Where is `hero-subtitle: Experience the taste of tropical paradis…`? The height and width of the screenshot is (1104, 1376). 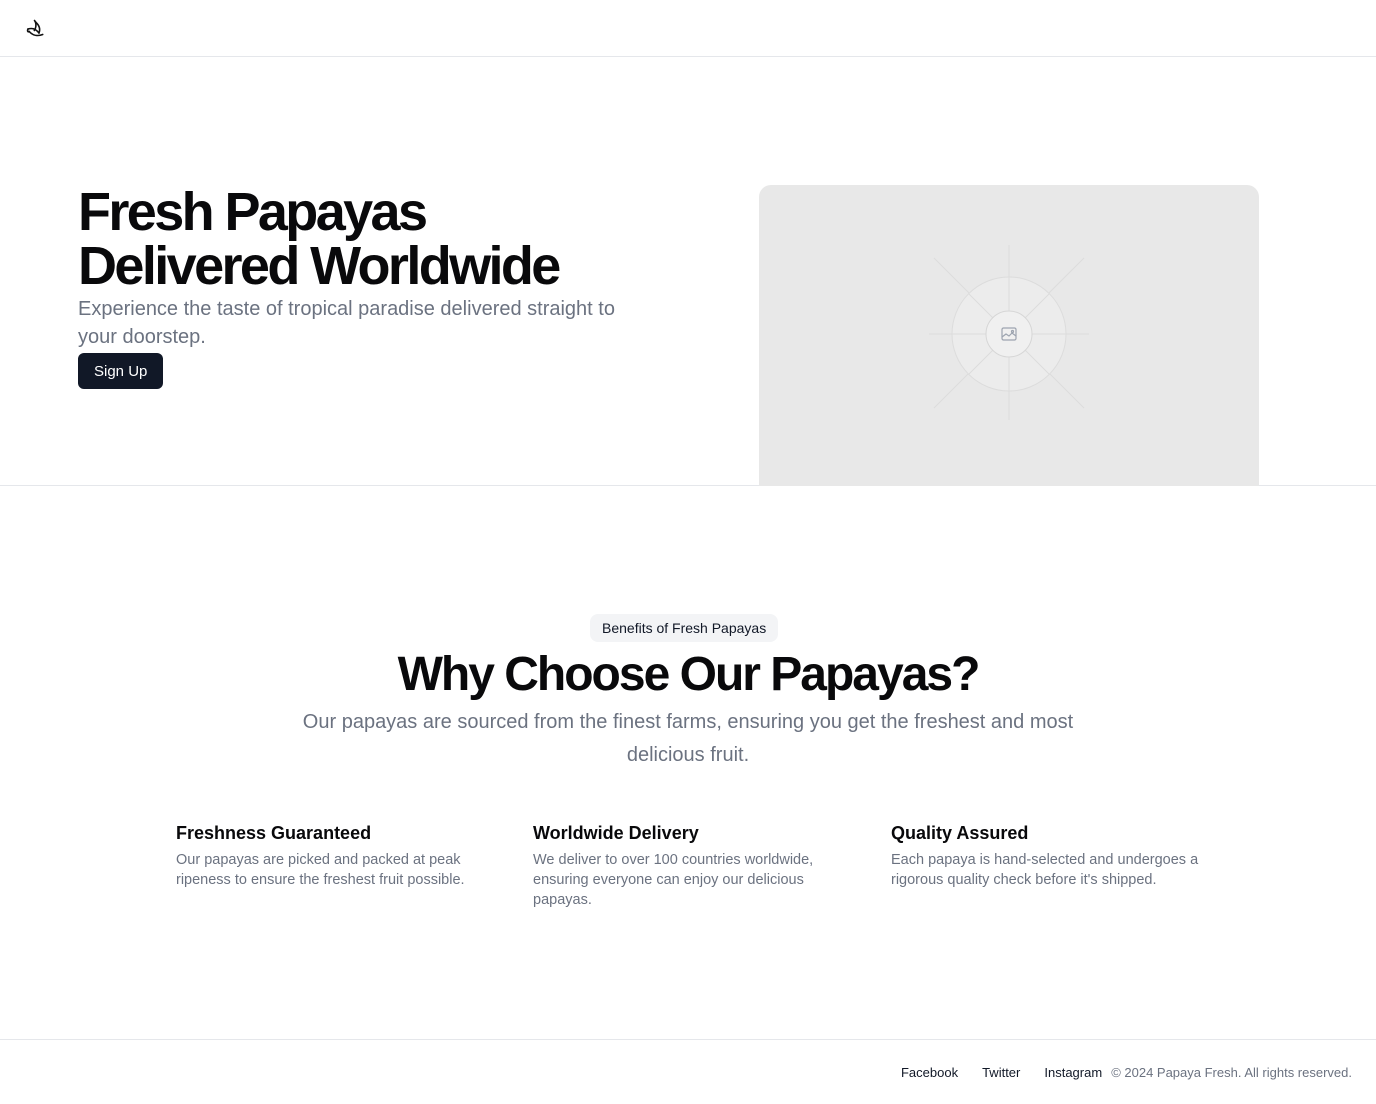
hero-subtitle: Experience the taste of tropical paradis… is located at coordinates (346, 323).